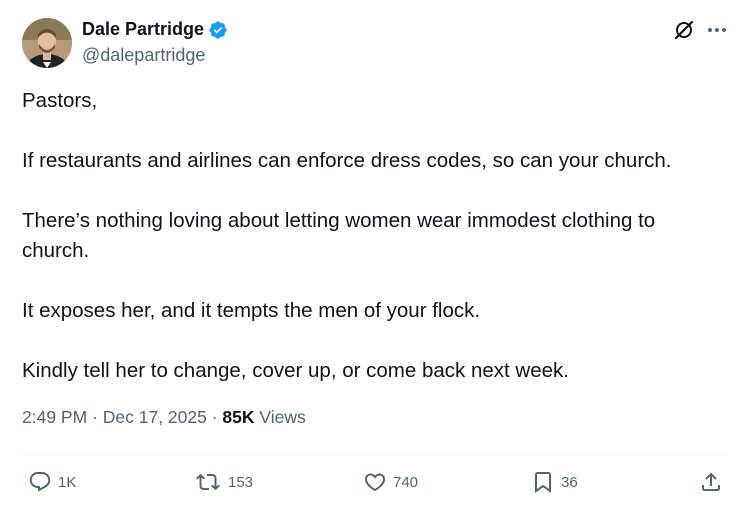 The width and height of the screenshot is (750, 514). What do you see at coordinates (218, 30) in the screenshot?
I see `verified-badge-icon` at bounding box center [218, 30].